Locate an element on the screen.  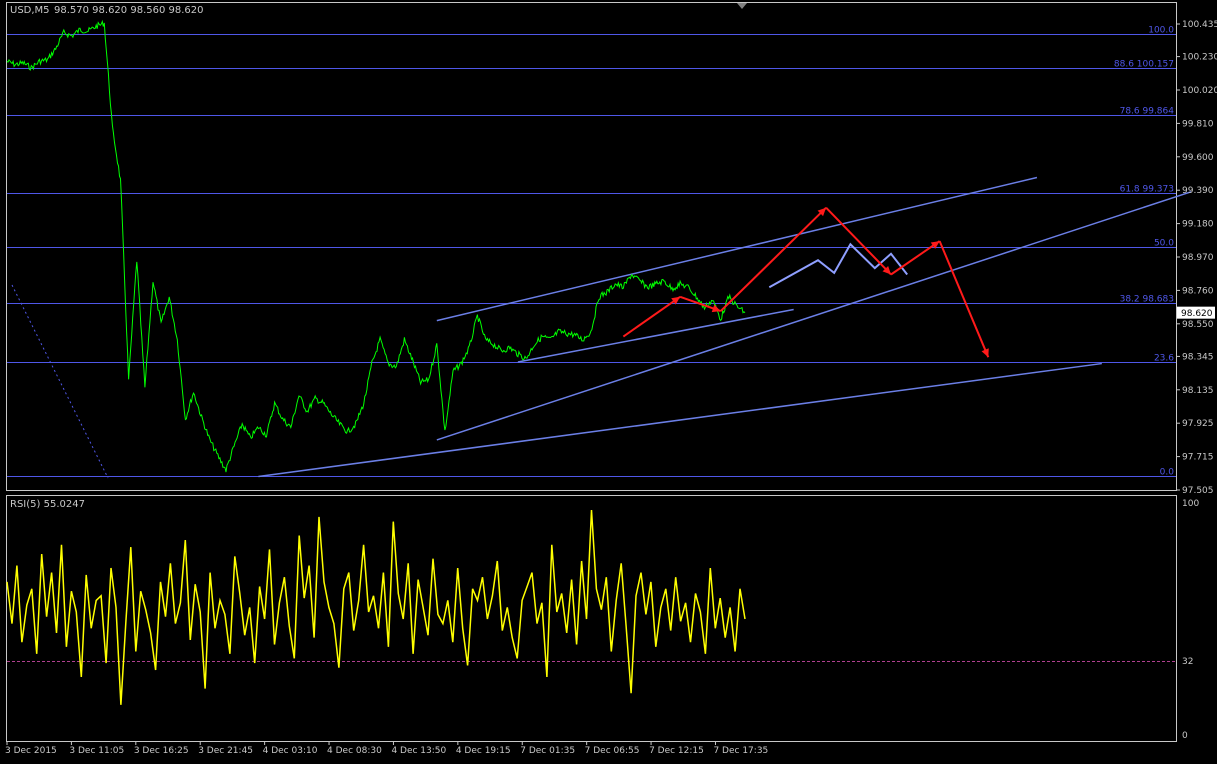
rsi-y-label: 100 is located at coordinates (1190, 504).